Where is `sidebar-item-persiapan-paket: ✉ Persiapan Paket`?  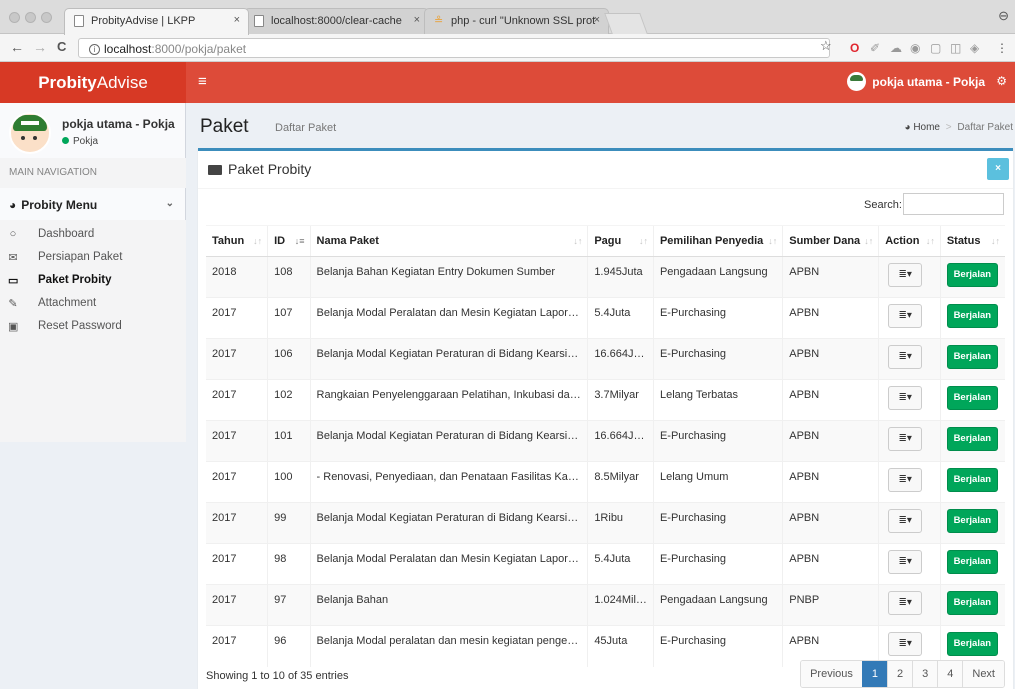 sidebar-item-persiapan-paket: ✉ Persiapan Paket is located at coordinates (93, 258).